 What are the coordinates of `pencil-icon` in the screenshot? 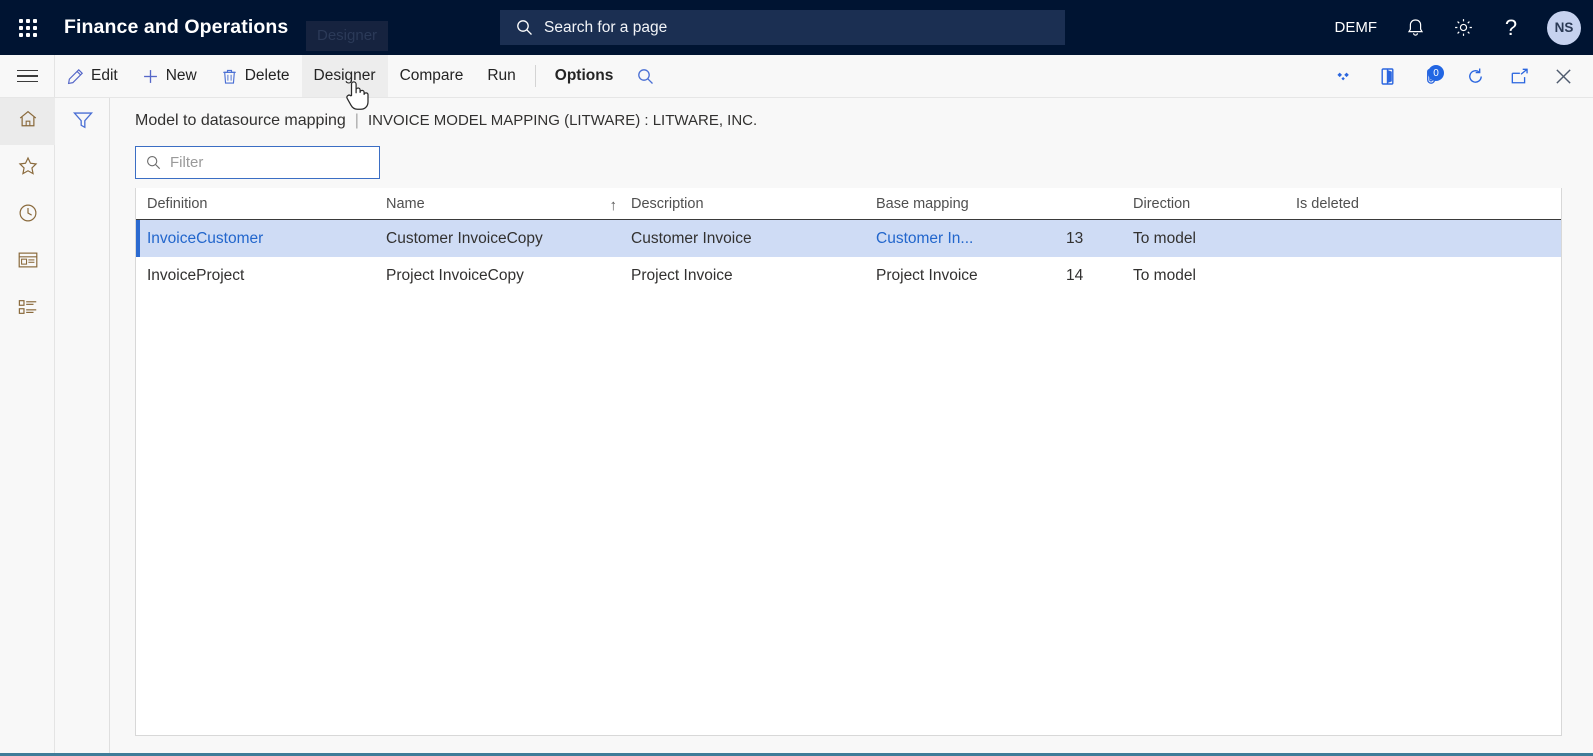 It's located at (75, 76).